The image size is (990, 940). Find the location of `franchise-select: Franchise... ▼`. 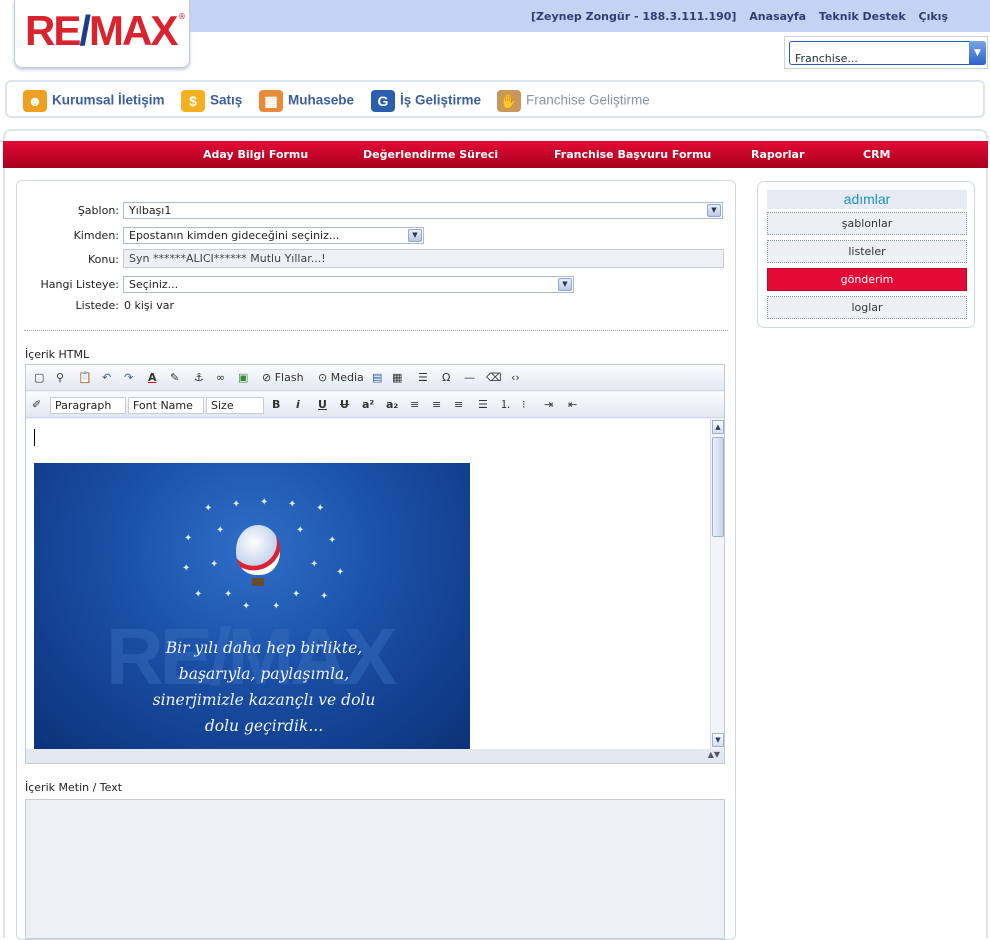

franchise-select: Franchise... ▼ is located at coordinates (887, 53).